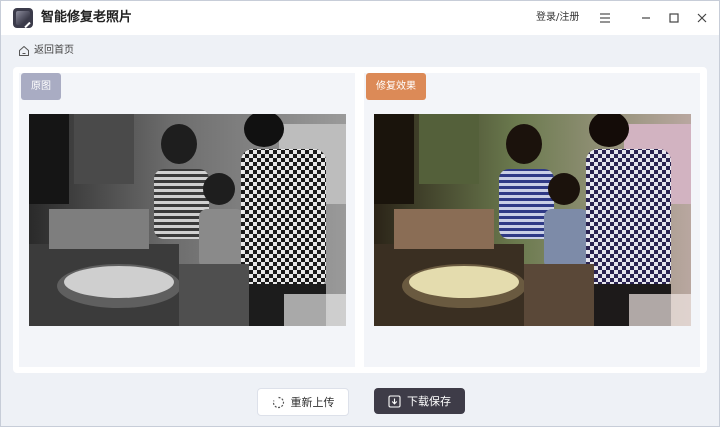  I want to click on login-register-link: 登录/注册, so click(557, 18).